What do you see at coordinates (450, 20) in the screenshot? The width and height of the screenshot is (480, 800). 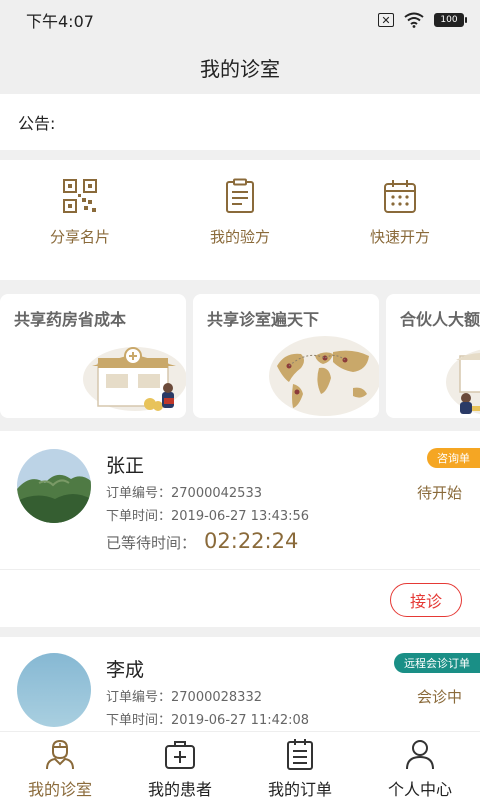 I see `battery-icon: 100` at bounding box center [450, 20].